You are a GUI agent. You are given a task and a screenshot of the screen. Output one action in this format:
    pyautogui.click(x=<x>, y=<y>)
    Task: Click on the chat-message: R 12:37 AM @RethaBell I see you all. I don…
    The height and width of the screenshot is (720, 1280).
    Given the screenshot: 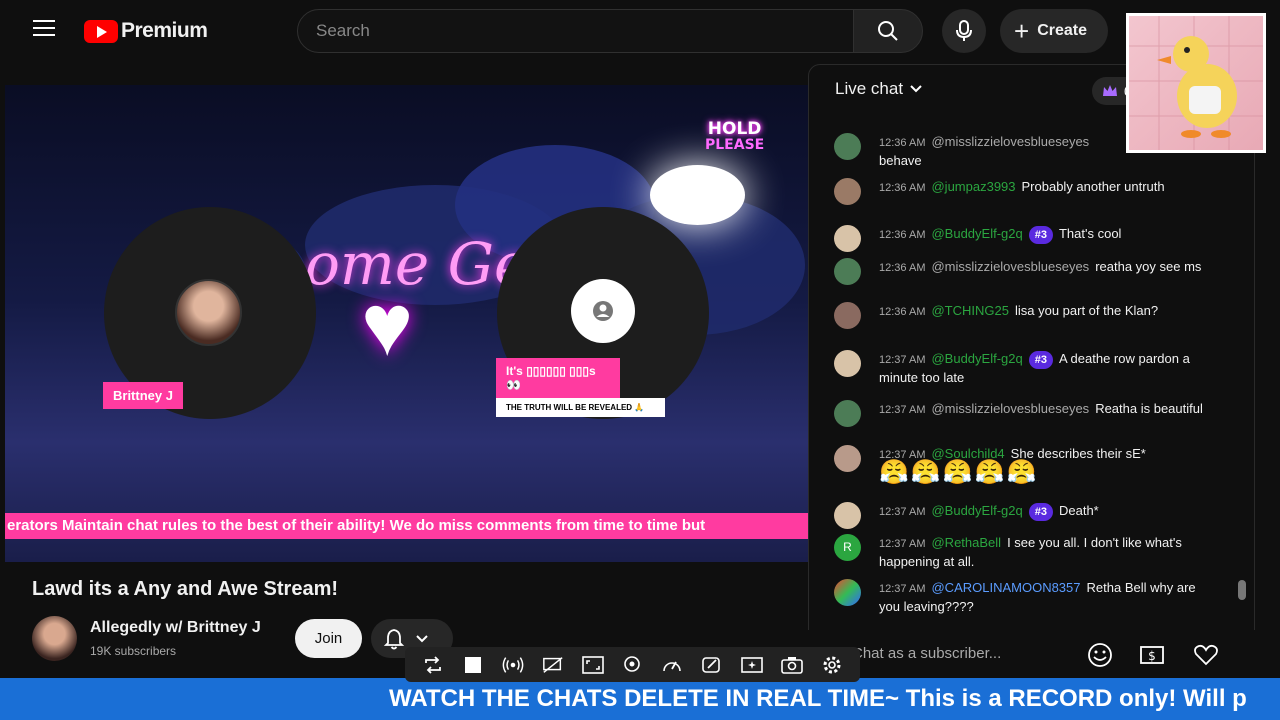 What is the action you would take?
    pyautogui.click(x=1019, y=552)
    